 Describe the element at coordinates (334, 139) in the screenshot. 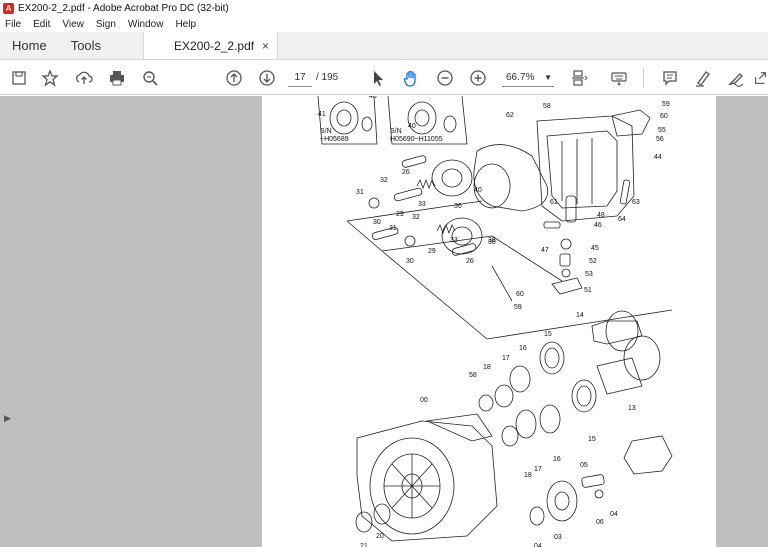

I see `serial-range-left: ~H05689` at that location.